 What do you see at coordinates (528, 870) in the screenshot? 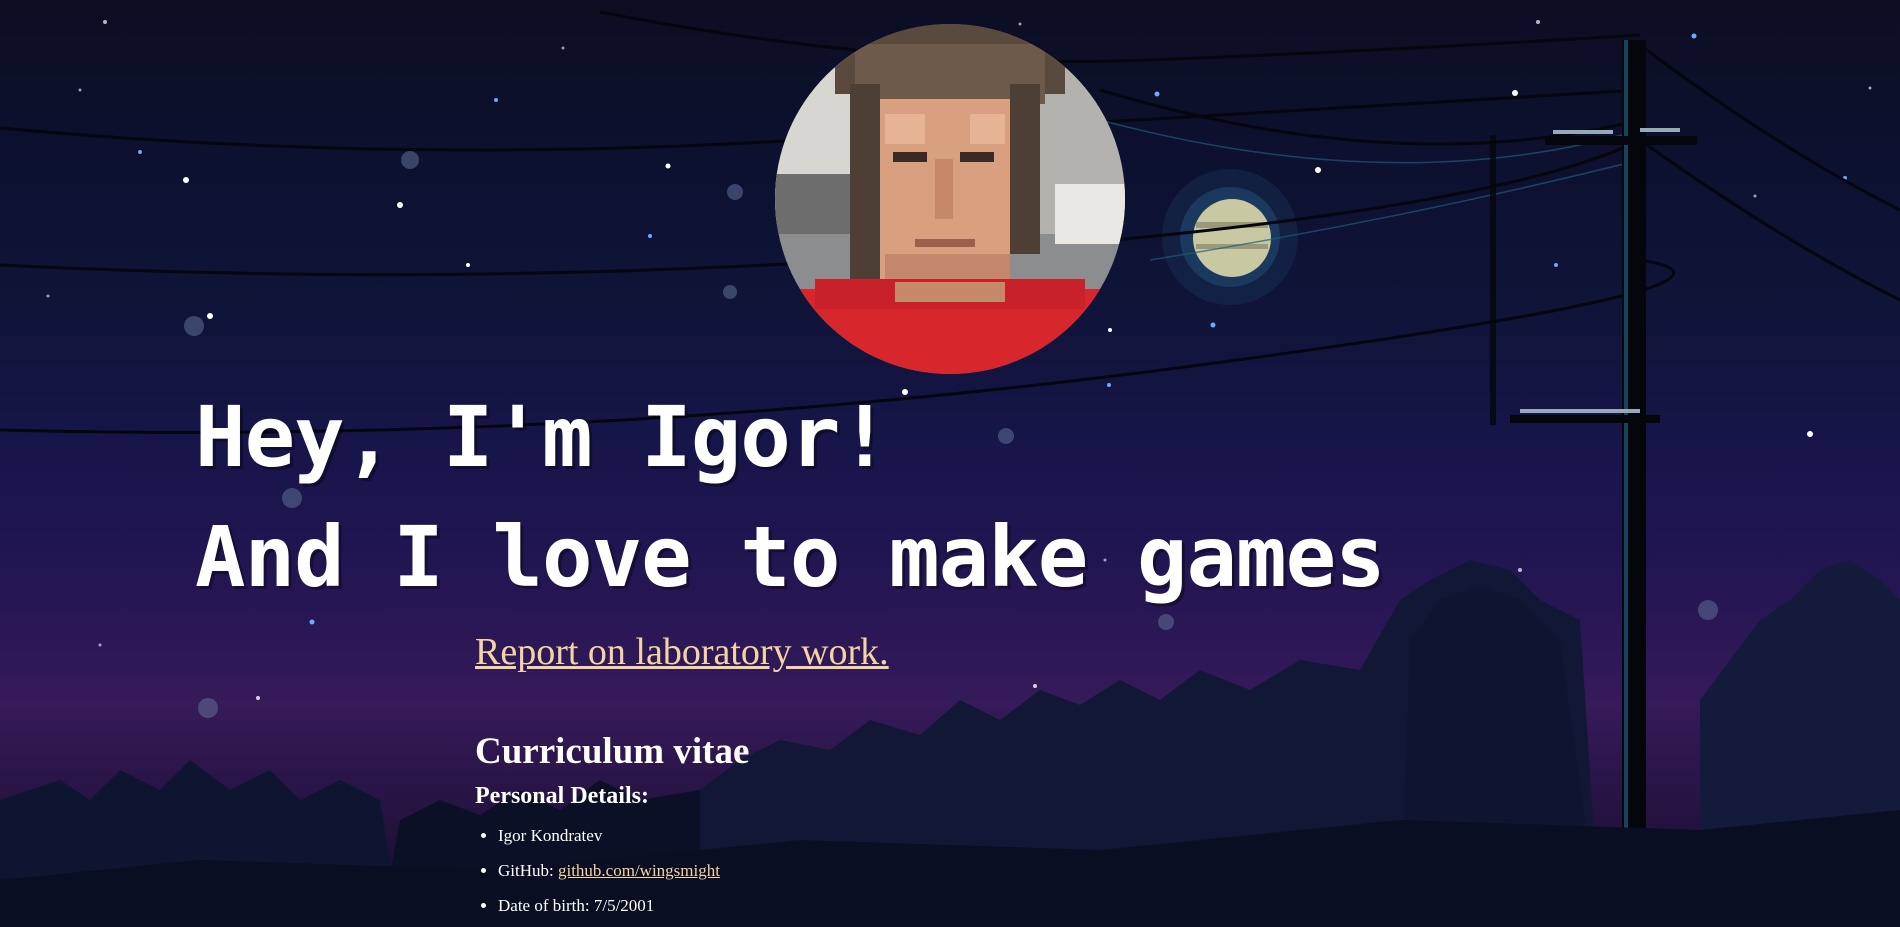
I see `github-label: GitHub:` at bounding box center [528, 870].